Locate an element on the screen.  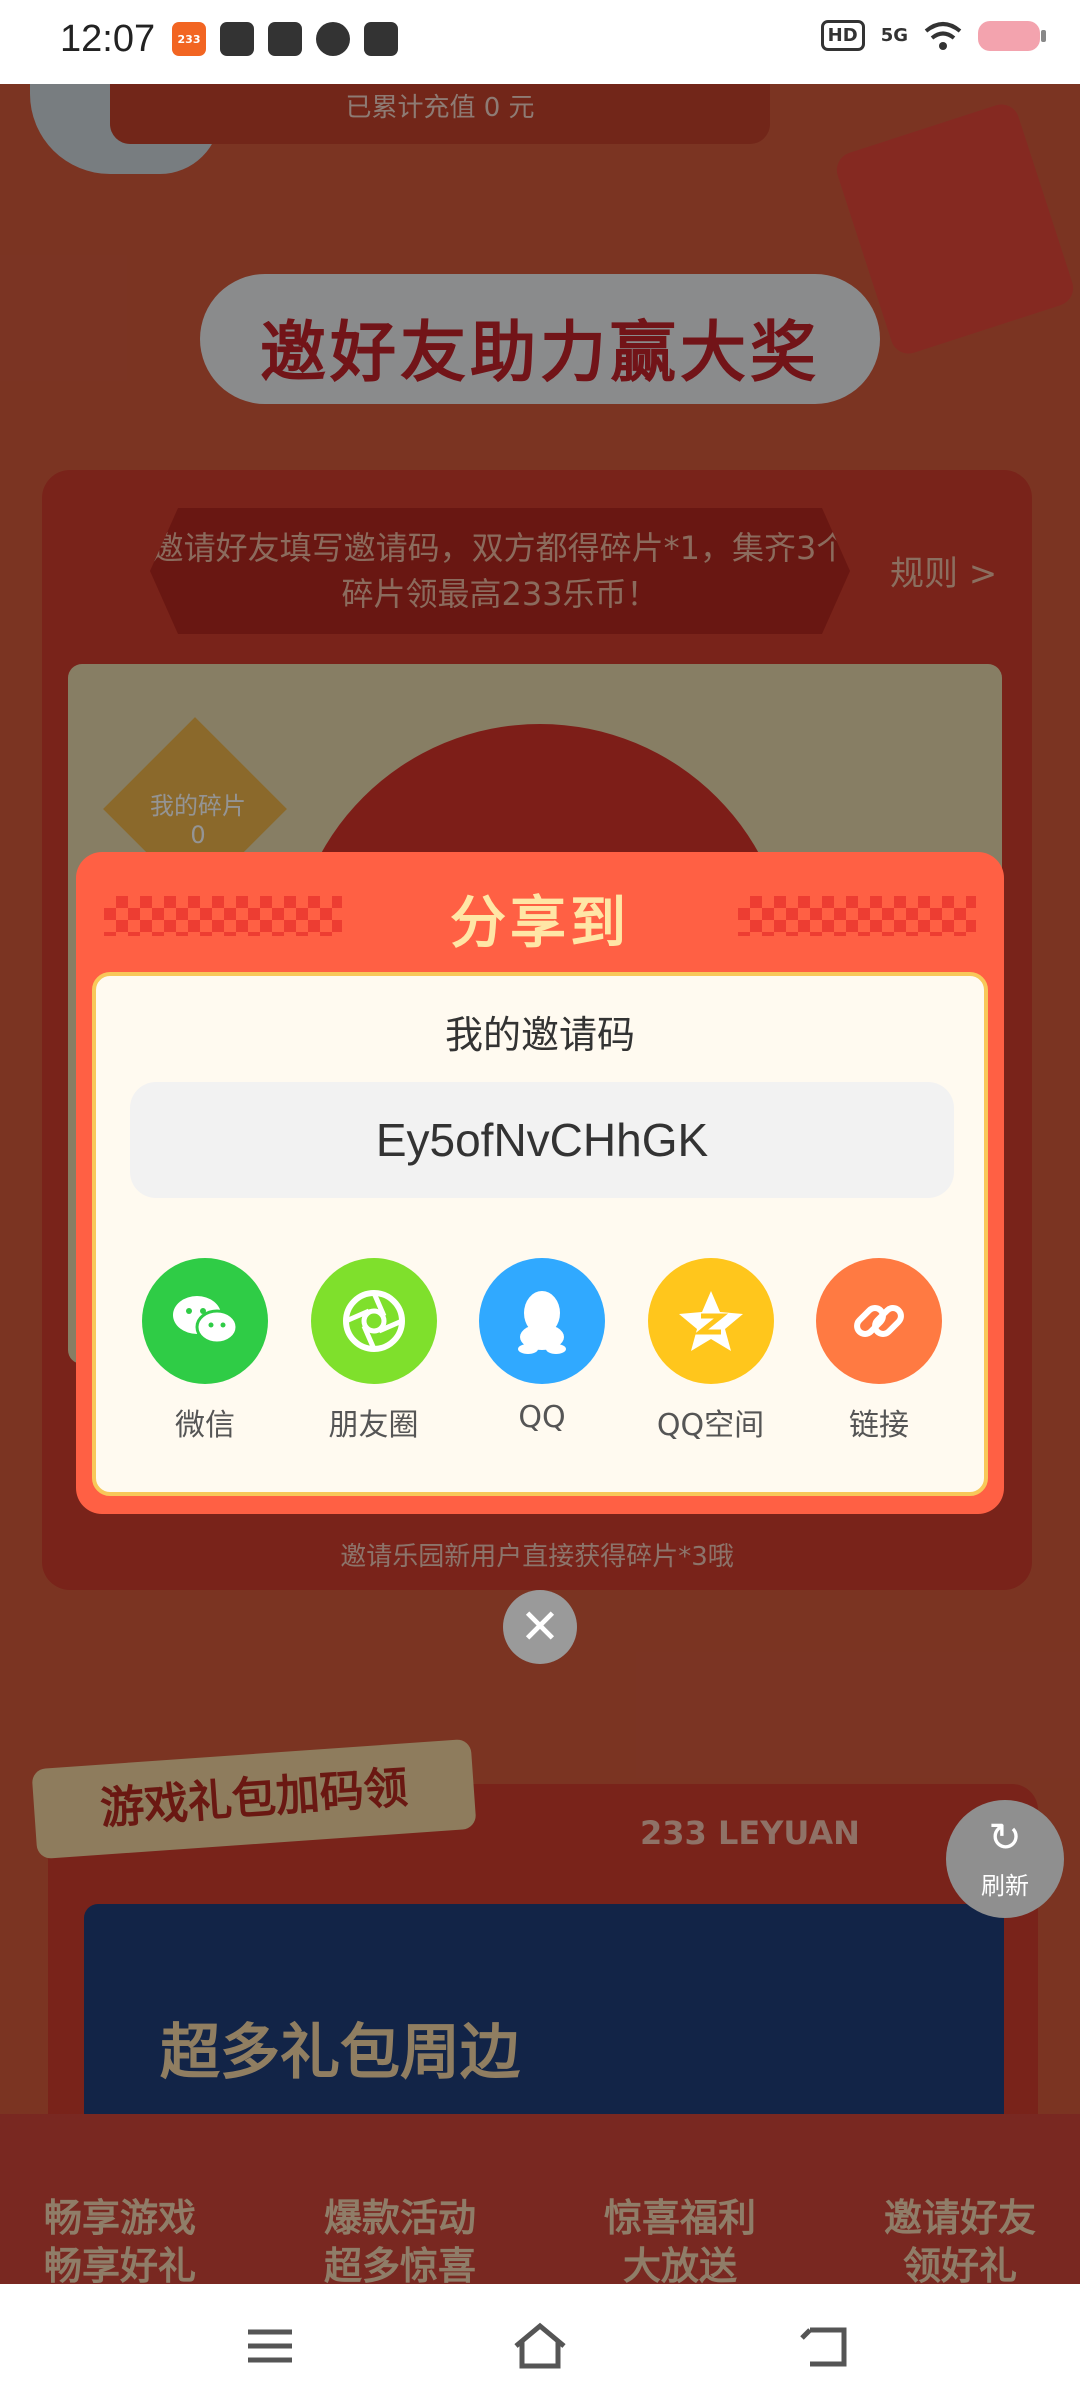
system-nav-bar is located at coordinates (540, 2346).